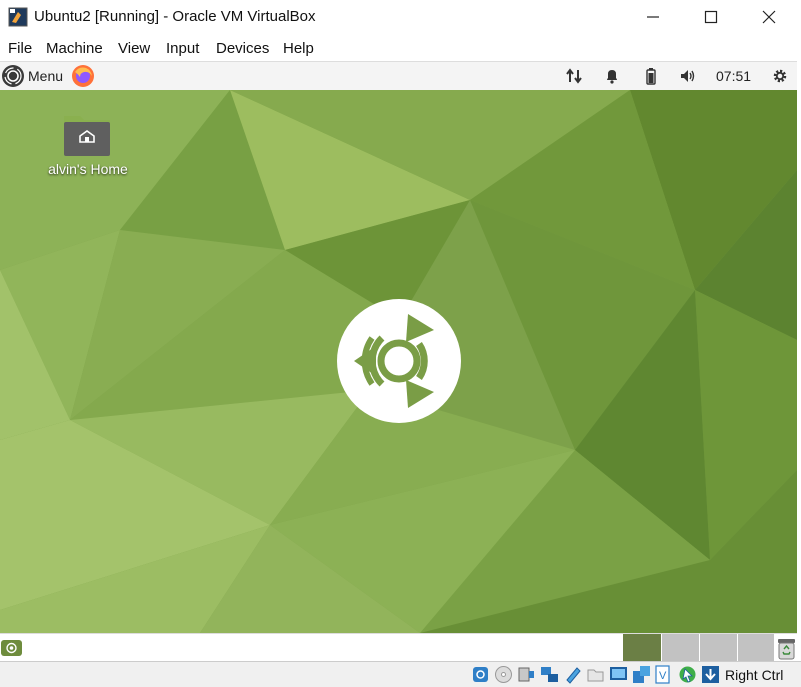 This screenshot has width=801, height=687. What do you see at coordinates (595, 674) in the screenshot?
I see `shared-folders-icon` at bounding box center [595, 674].